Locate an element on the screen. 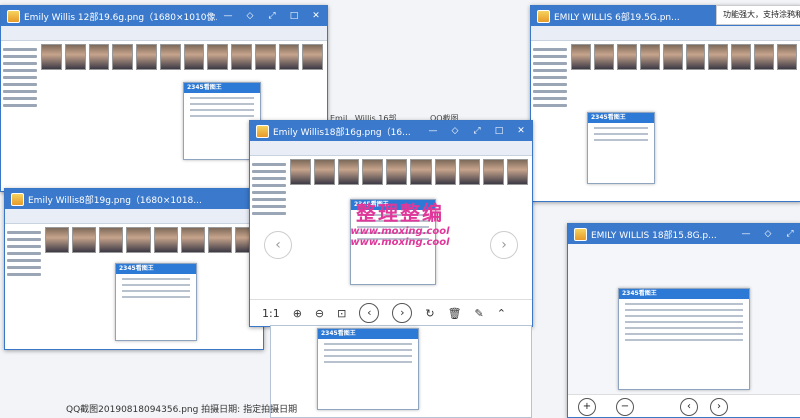  more-icon: ⌃ is located at coordinates (501, 313).